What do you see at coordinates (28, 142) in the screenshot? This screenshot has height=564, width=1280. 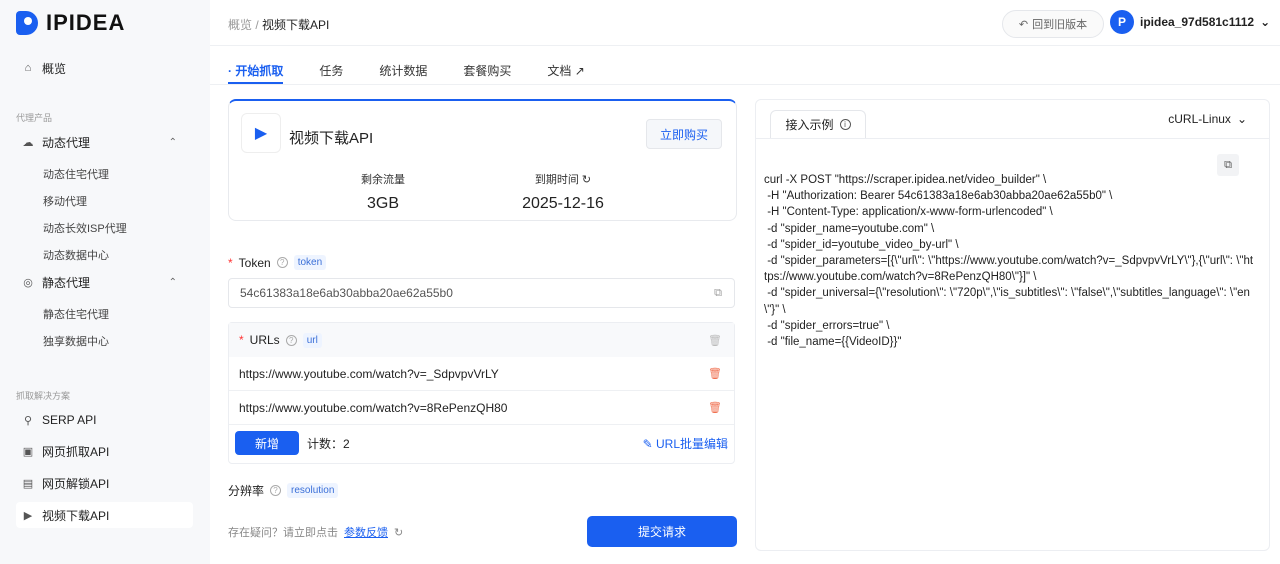 I see `cloud-icon: ☁` at bounding box center [28, 142].